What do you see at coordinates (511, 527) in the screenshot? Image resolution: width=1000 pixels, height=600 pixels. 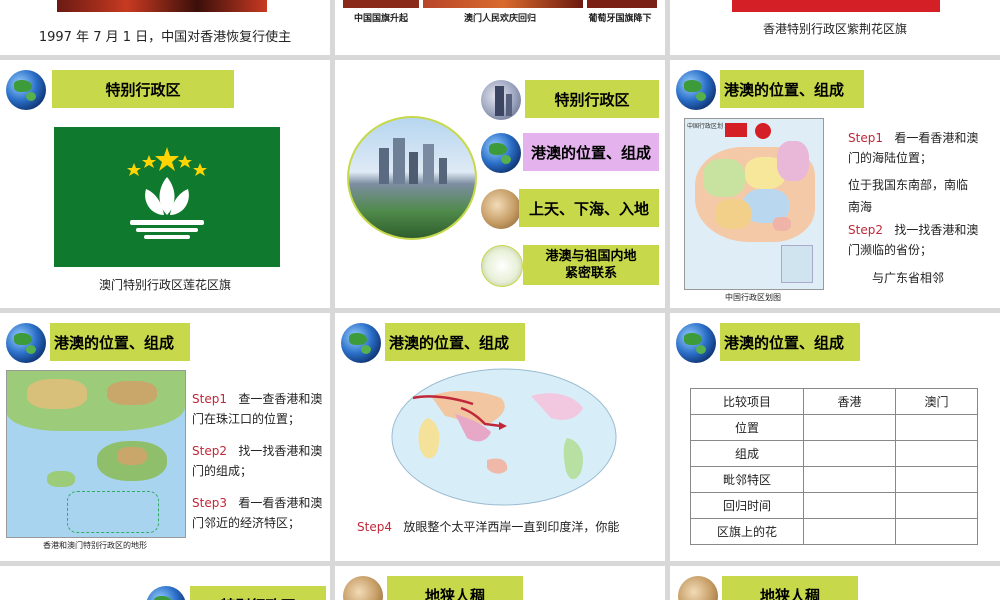 I see `step4-text: 放眼整个太平洋西岸一直到印度洋，你能` at bounding box center [511, 527].